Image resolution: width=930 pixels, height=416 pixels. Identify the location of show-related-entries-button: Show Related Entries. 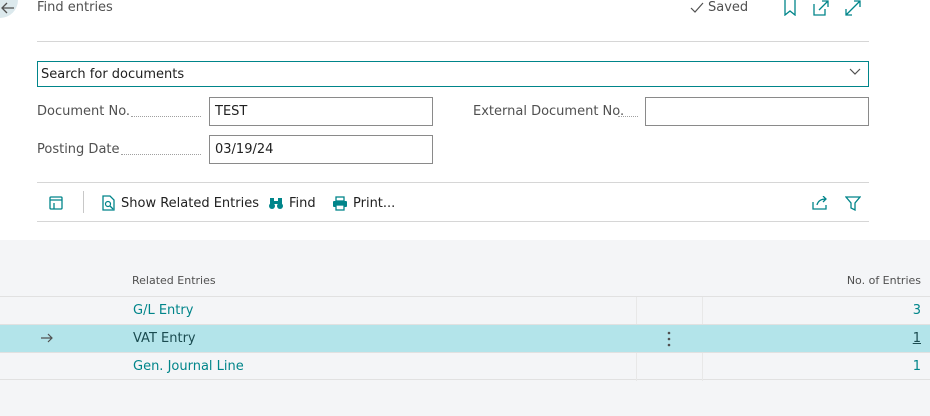
(180, 203).